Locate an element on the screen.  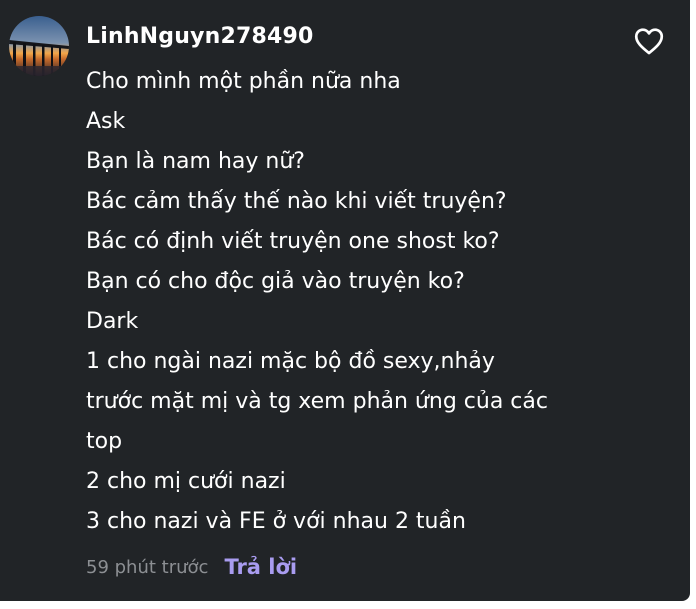
comment-line: top is located at coordinates (104, 441).